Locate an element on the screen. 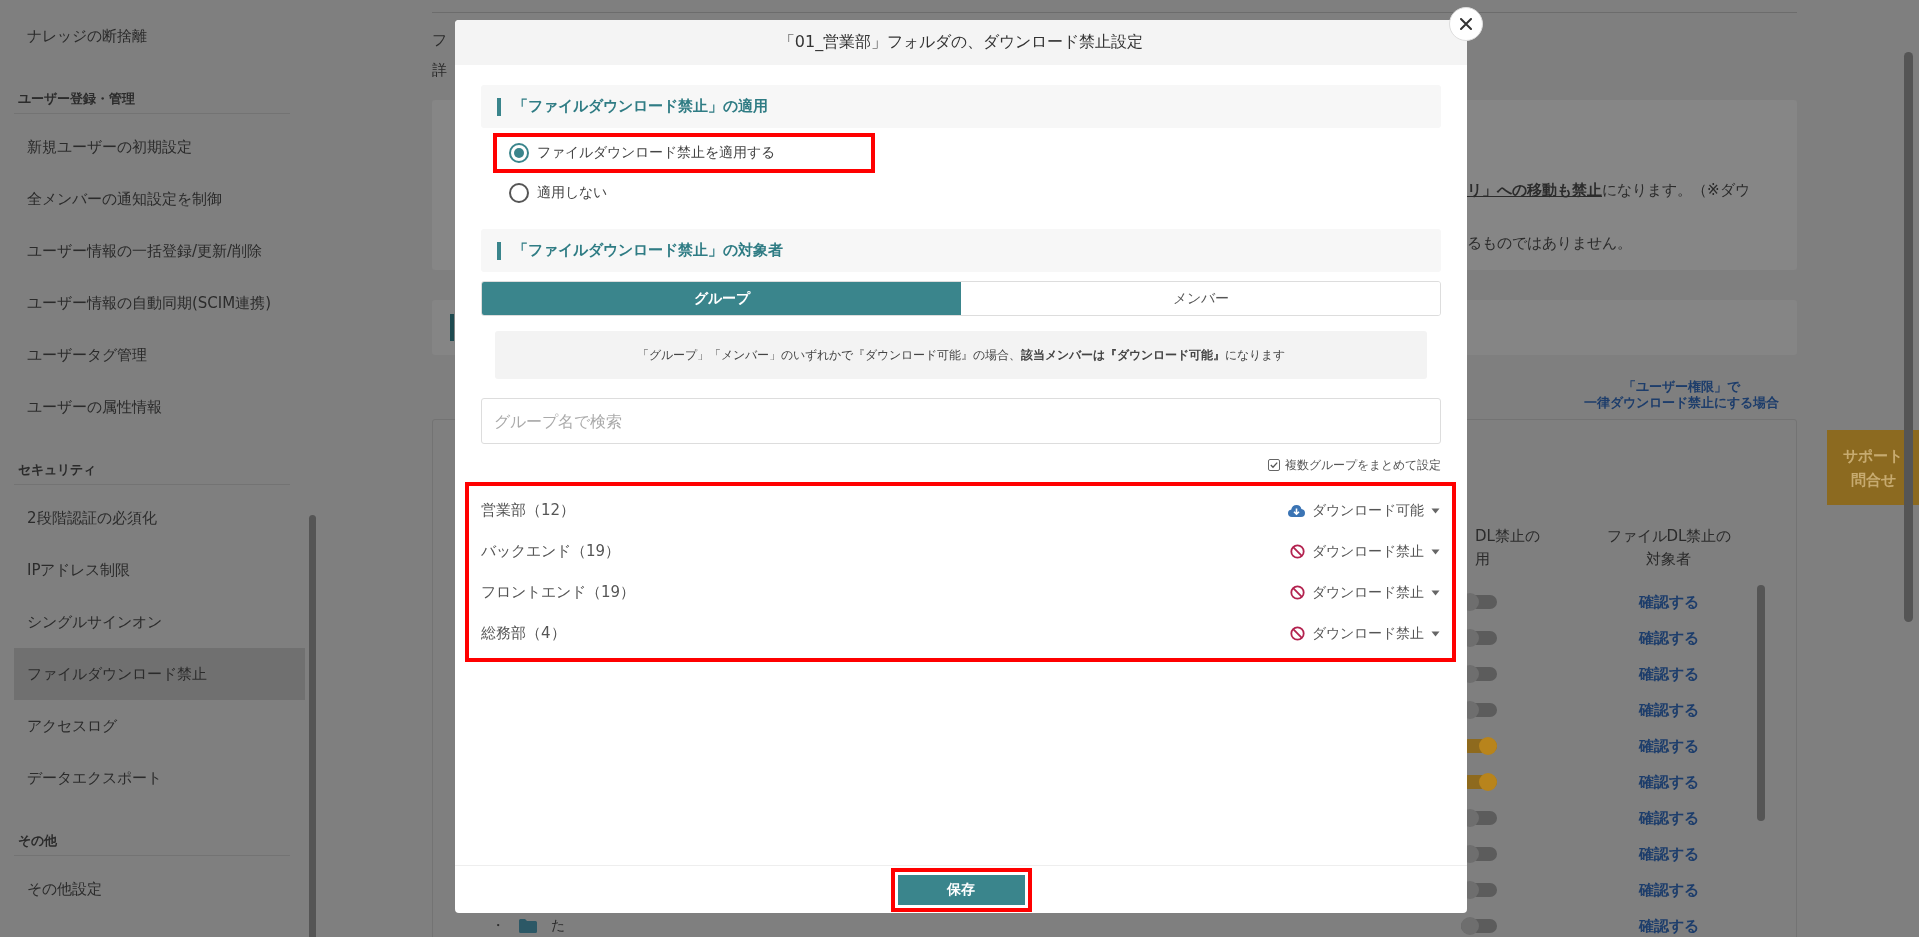  support-button: サポート 問合せ is located at coordinates (1873, 467).